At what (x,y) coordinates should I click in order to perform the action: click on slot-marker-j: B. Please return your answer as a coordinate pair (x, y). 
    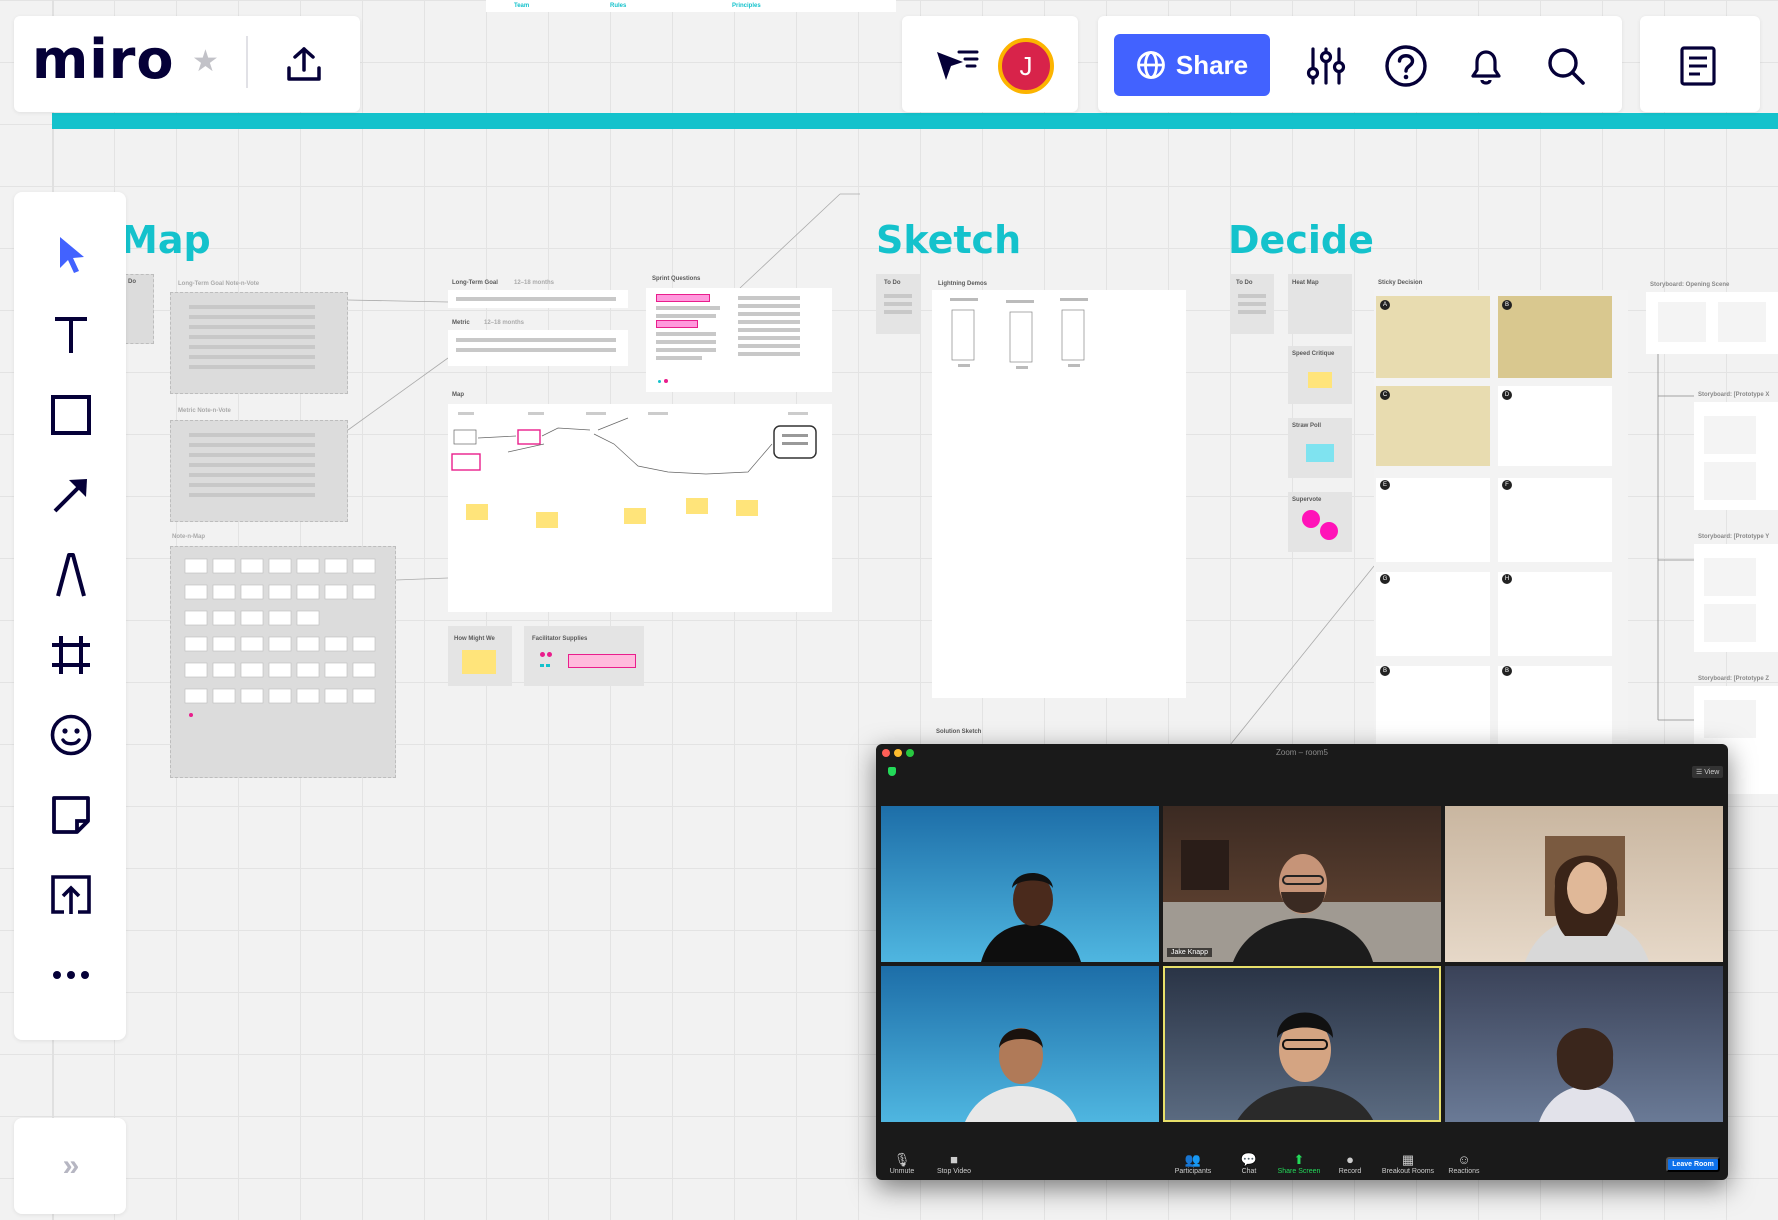
    Looking at the image, I should click on (1507, 671).